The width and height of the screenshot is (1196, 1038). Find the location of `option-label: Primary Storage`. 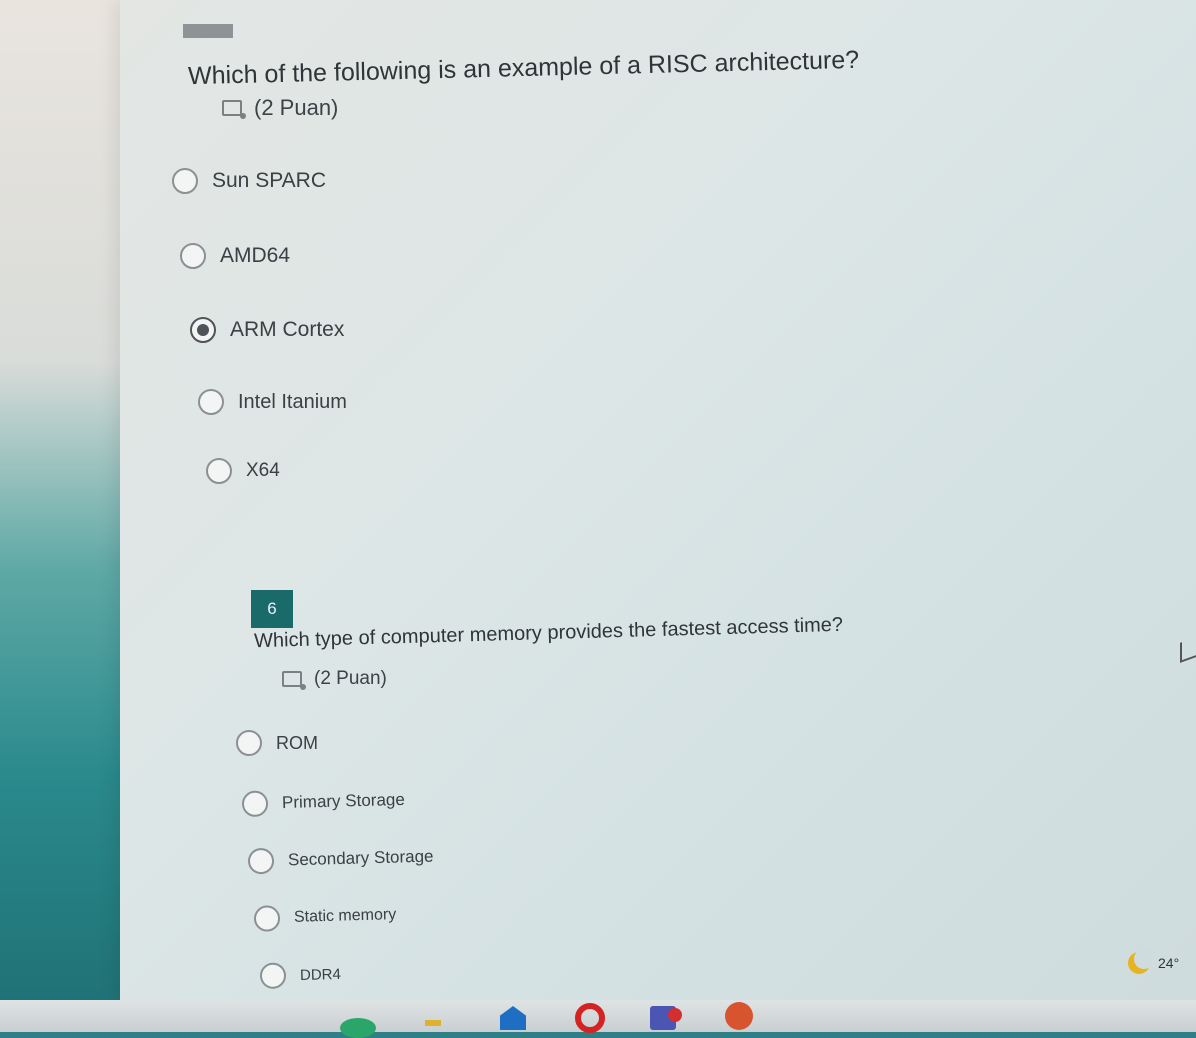

option-label: Primary Storage is located at coordinates (343, 801).